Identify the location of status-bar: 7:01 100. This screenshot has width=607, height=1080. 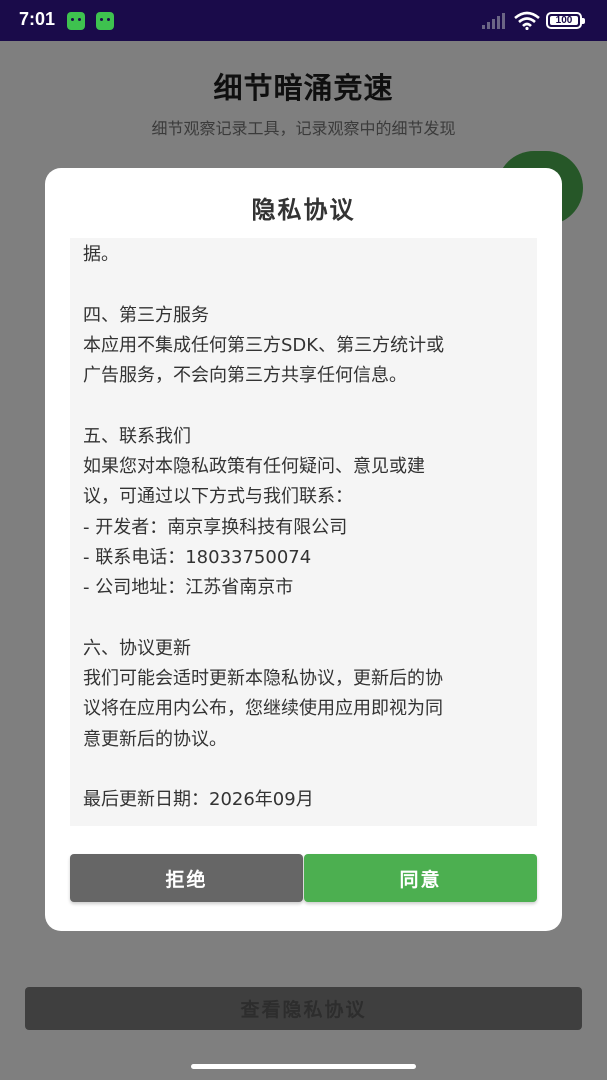
(303, 20).